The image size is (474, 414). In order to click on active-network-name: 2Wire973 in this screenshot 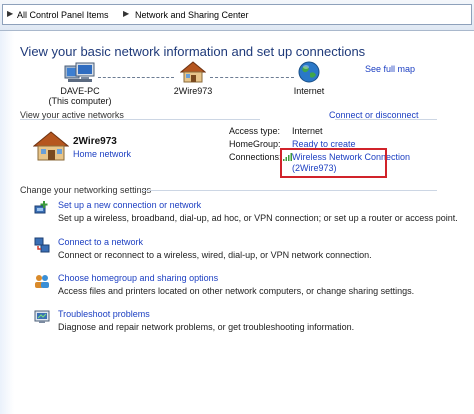, I will do `click(95, 141)`.